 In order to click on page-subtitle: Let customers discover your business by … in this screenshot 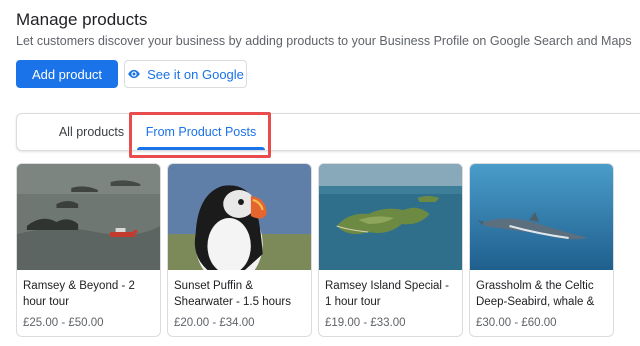, I will do `click(324, 41)`.